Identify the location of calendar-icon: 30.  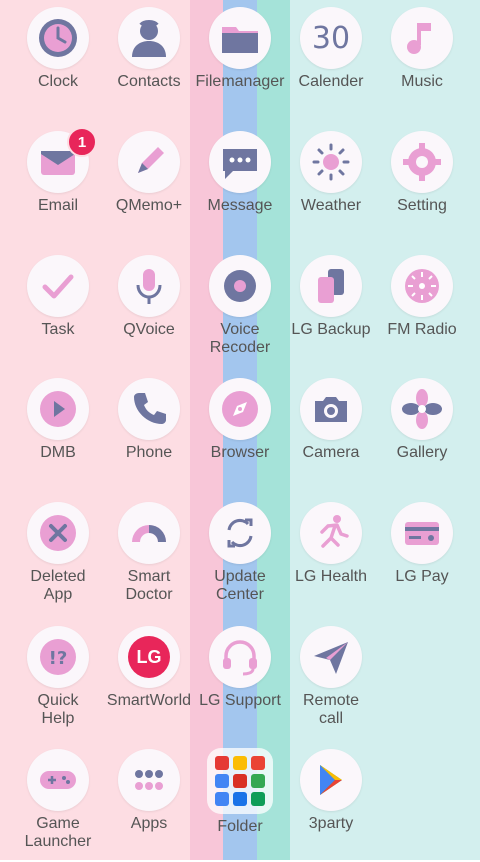
(331, 38).